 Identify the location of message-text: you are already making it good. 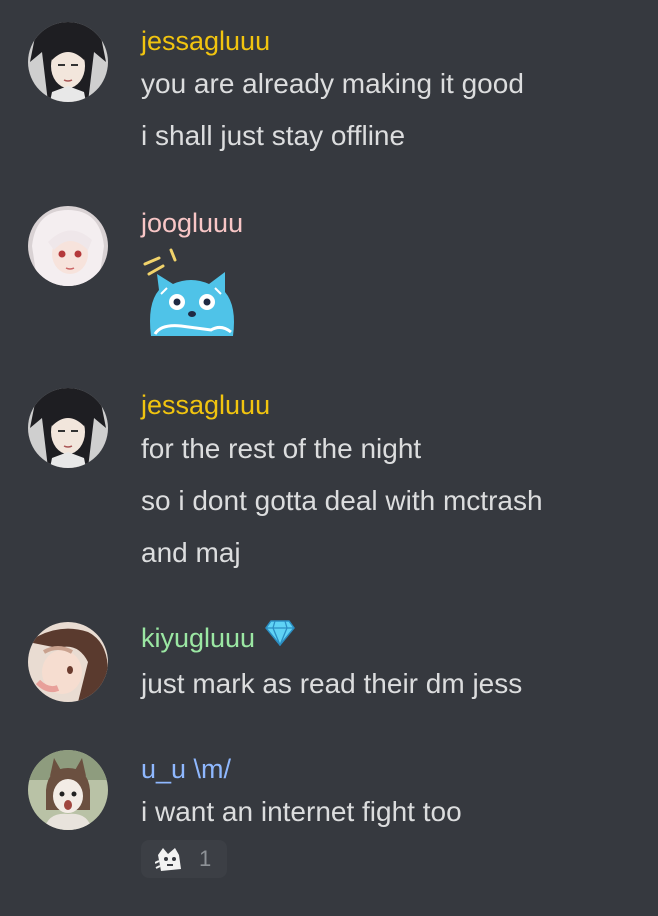
(332, 83).